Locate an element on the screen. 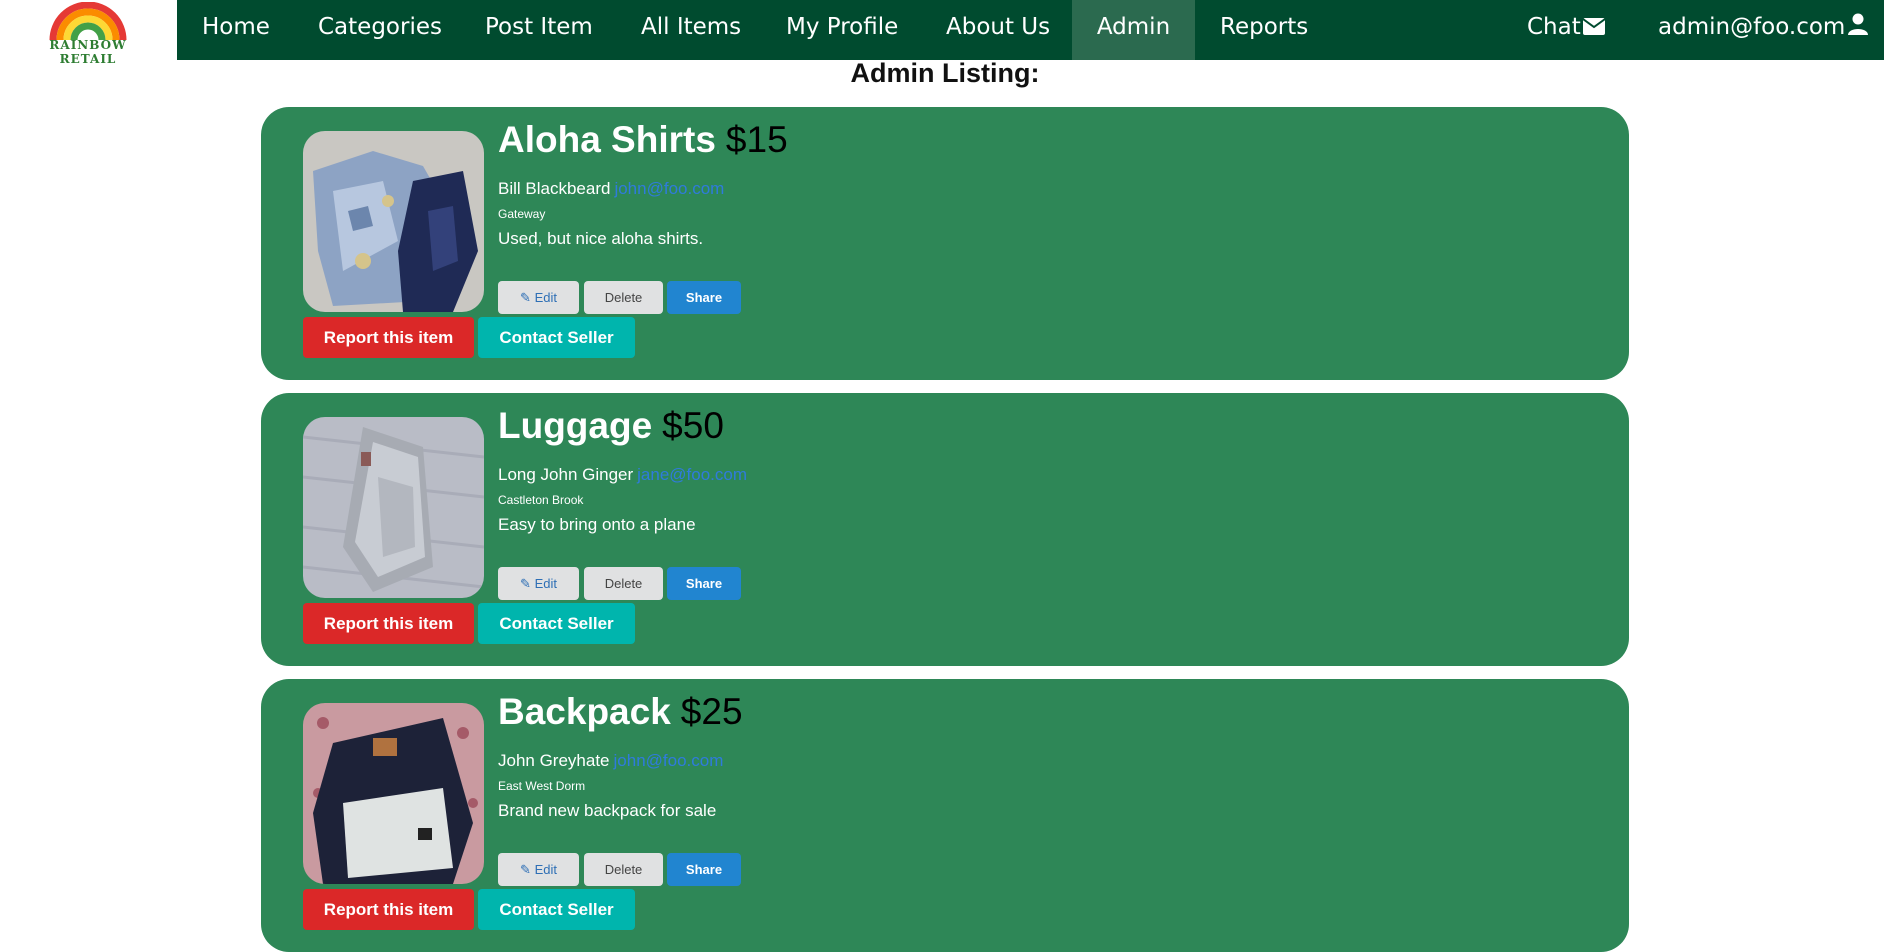 Image resolution: width=1884 pixels, height=952 pixels. item-price: $25 is located at coordinates (711, 711).